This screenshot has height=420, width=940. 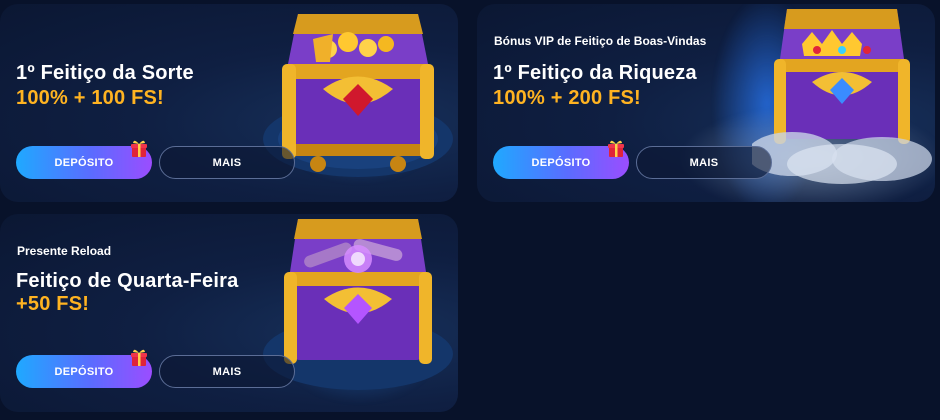 I want to click on treasure-chest-illustration, so click(x=842, y=96).